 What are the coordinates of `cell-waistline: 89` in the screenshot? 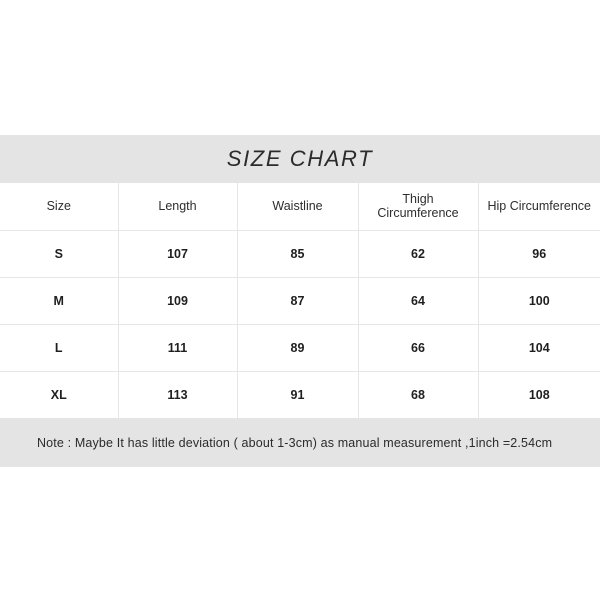 It's located at (298, 348).